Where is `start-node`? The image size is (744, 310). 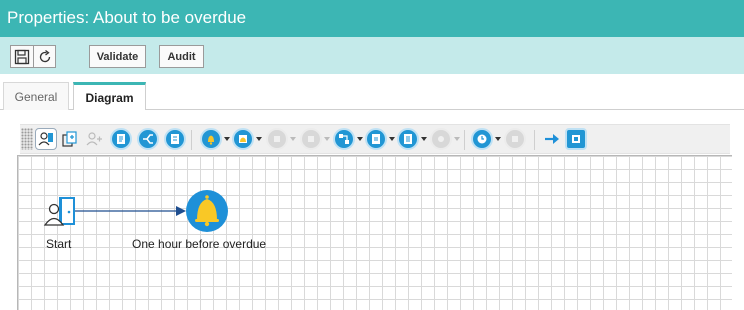
start-node is located at coordinates (59, 211).